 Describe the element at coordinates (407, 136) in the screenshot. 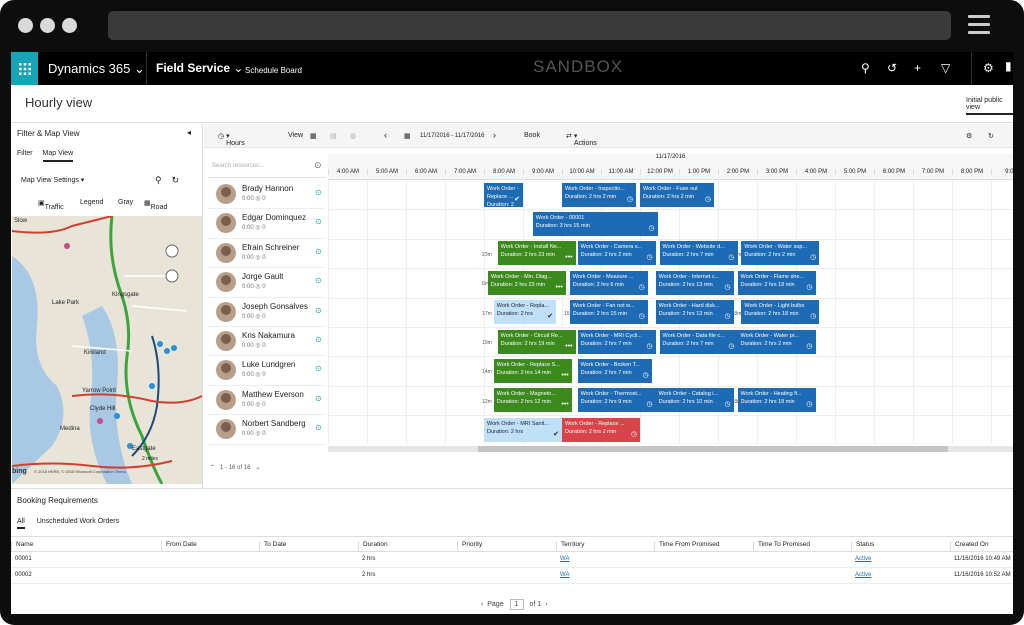

I see `calendar-icon: ▦` at that location.